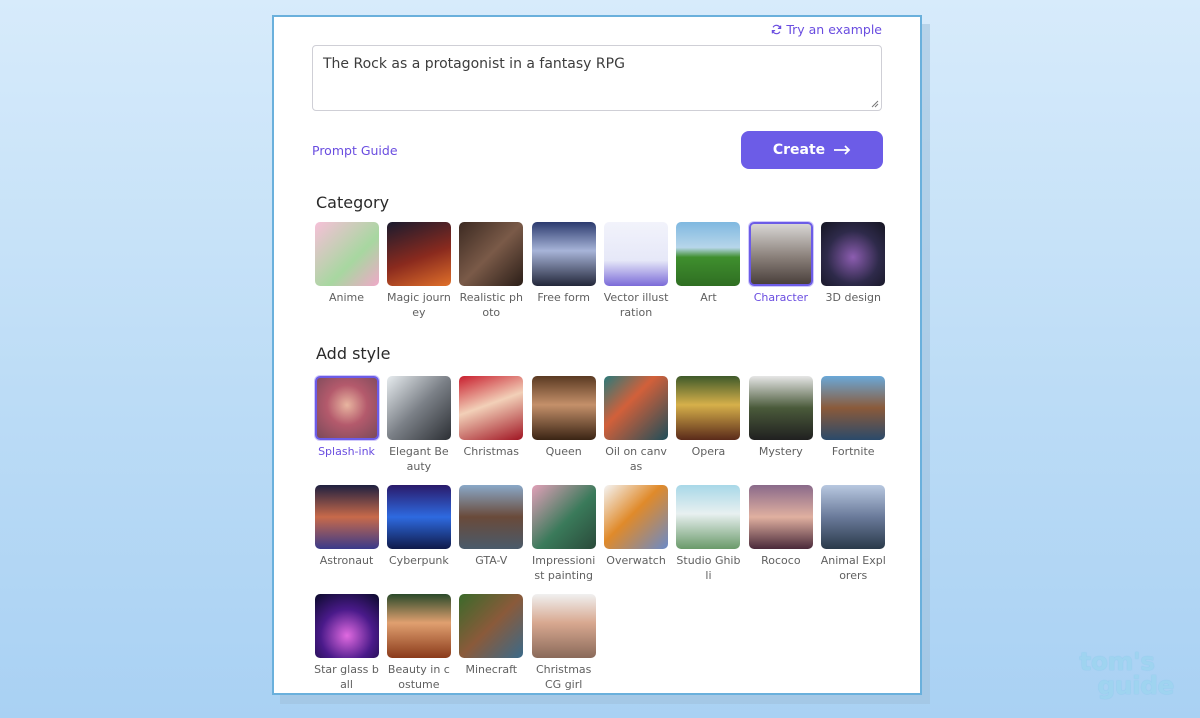 This screenshot has width=1200, height=718. What do you see at coordinates (418, 305) in the screenshot?
I see `category-label: Magic journey` at bounding box center [418, 305].